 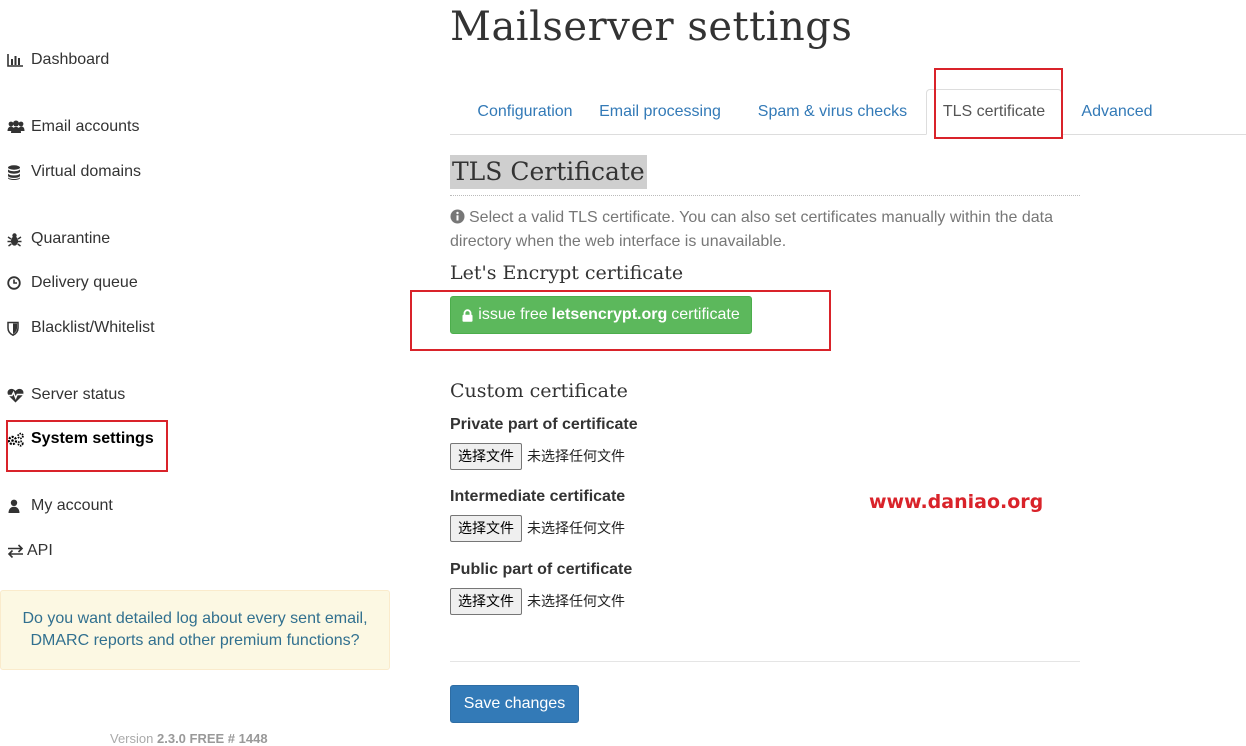 What do you see at coordinates (40, 550) in the screenshot?
I see `sidebar-item-label: API` at bounding box center [40, 550].